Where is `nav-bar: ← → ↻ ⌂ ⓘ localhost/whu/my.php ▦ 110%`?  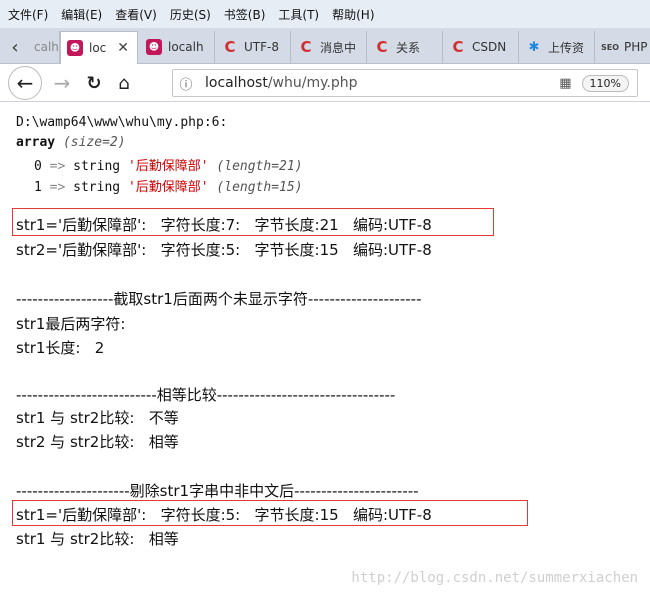
nav-bar: ← → ↻ ⌂ ⓘ localhost/whu/my.php ▦ 110% is located at coordinates (325, 83).